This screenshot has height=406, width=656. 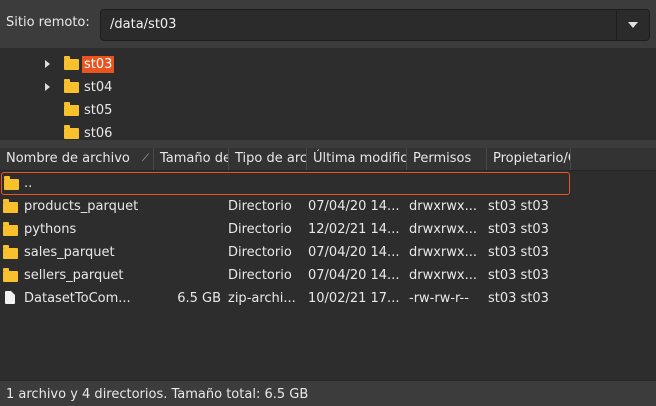 What do you see at coordinates (199, 298) in the screenshot?
I see `filesize-cell: 6.5 GB` at bounding box center [199, 298].